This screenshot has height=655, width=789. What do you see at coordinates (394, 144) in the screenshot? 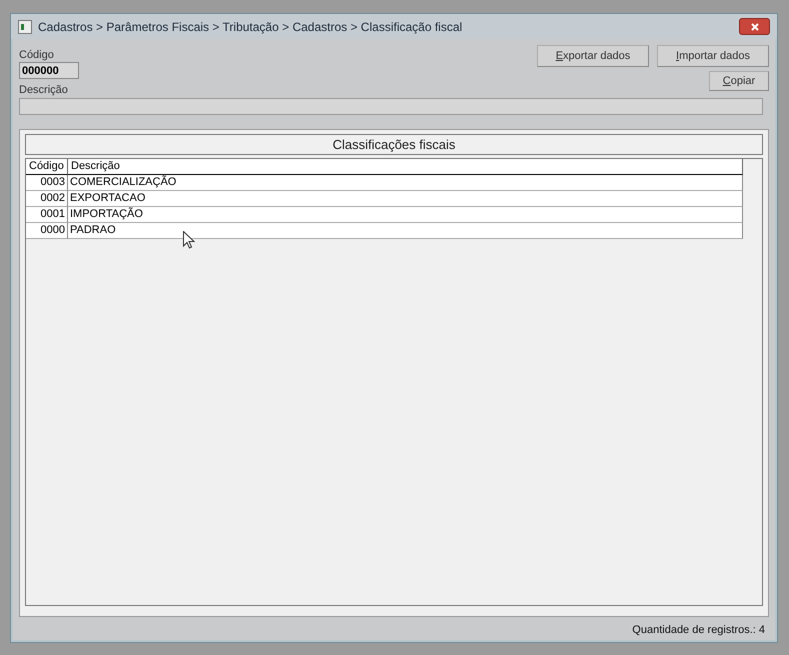
I see `group-title: Classificações fiscais` at bounding box center [394, 144].